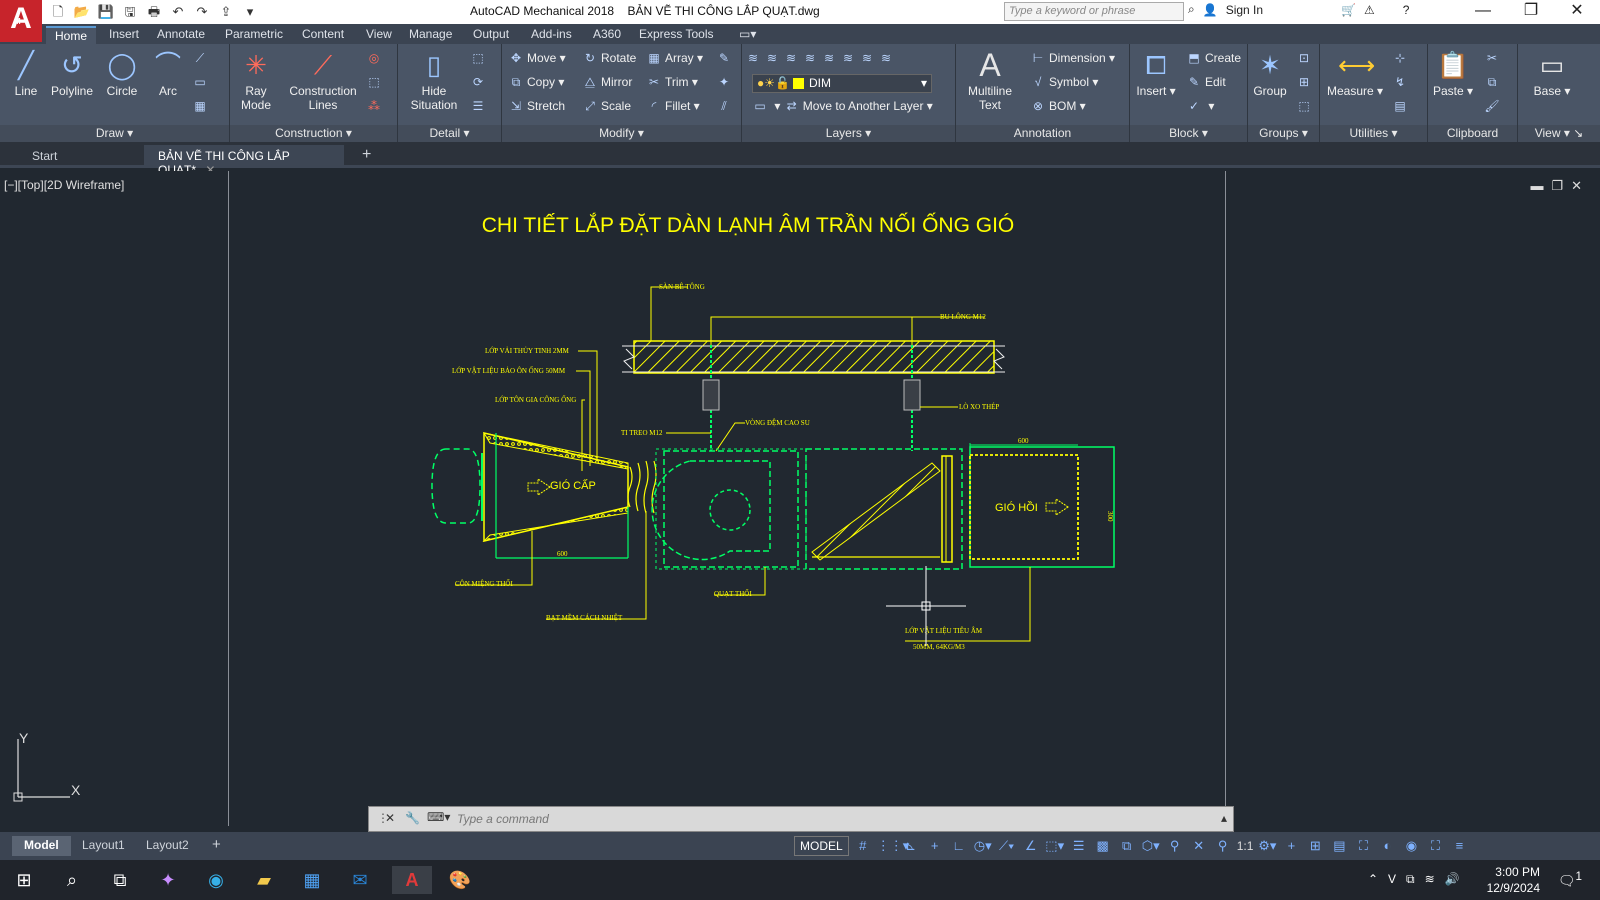  What do you see at coordinates (747, 35) in the screenshot?
I see `ribbon-options-icon: ▭▾` at bounding box center [747, 35].